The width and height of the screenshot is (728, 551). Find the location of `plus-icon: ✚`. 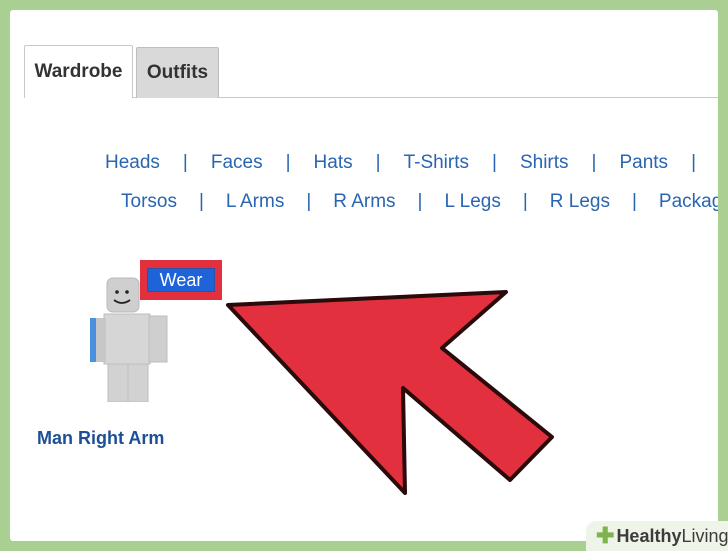

plus-icon: ✚ is located at coordinates (605, 535).